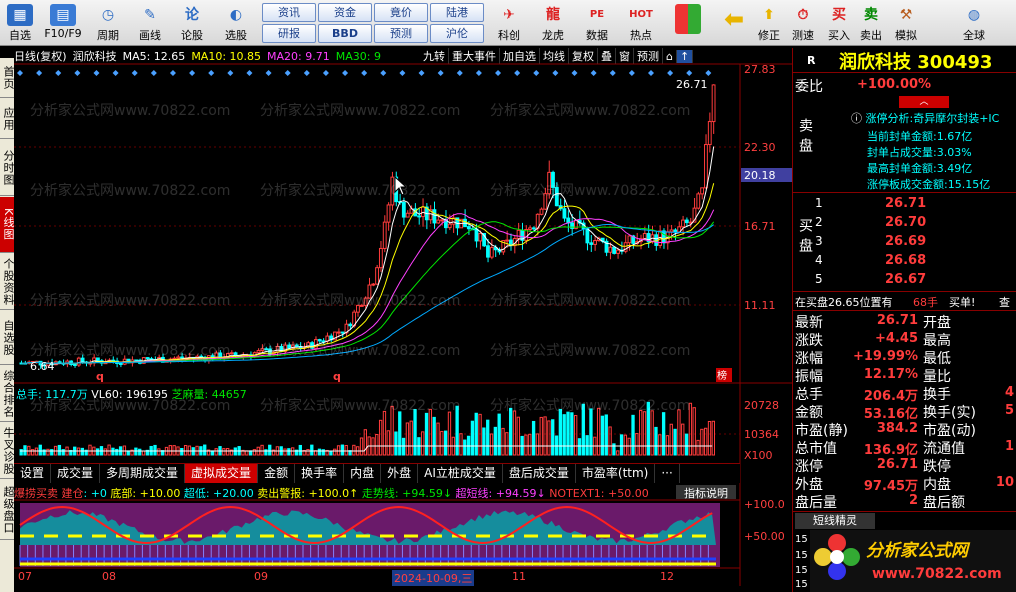 This screenshot has width=1016, height=592. I want to click on bid-price: 26.68, so click(905, 260).